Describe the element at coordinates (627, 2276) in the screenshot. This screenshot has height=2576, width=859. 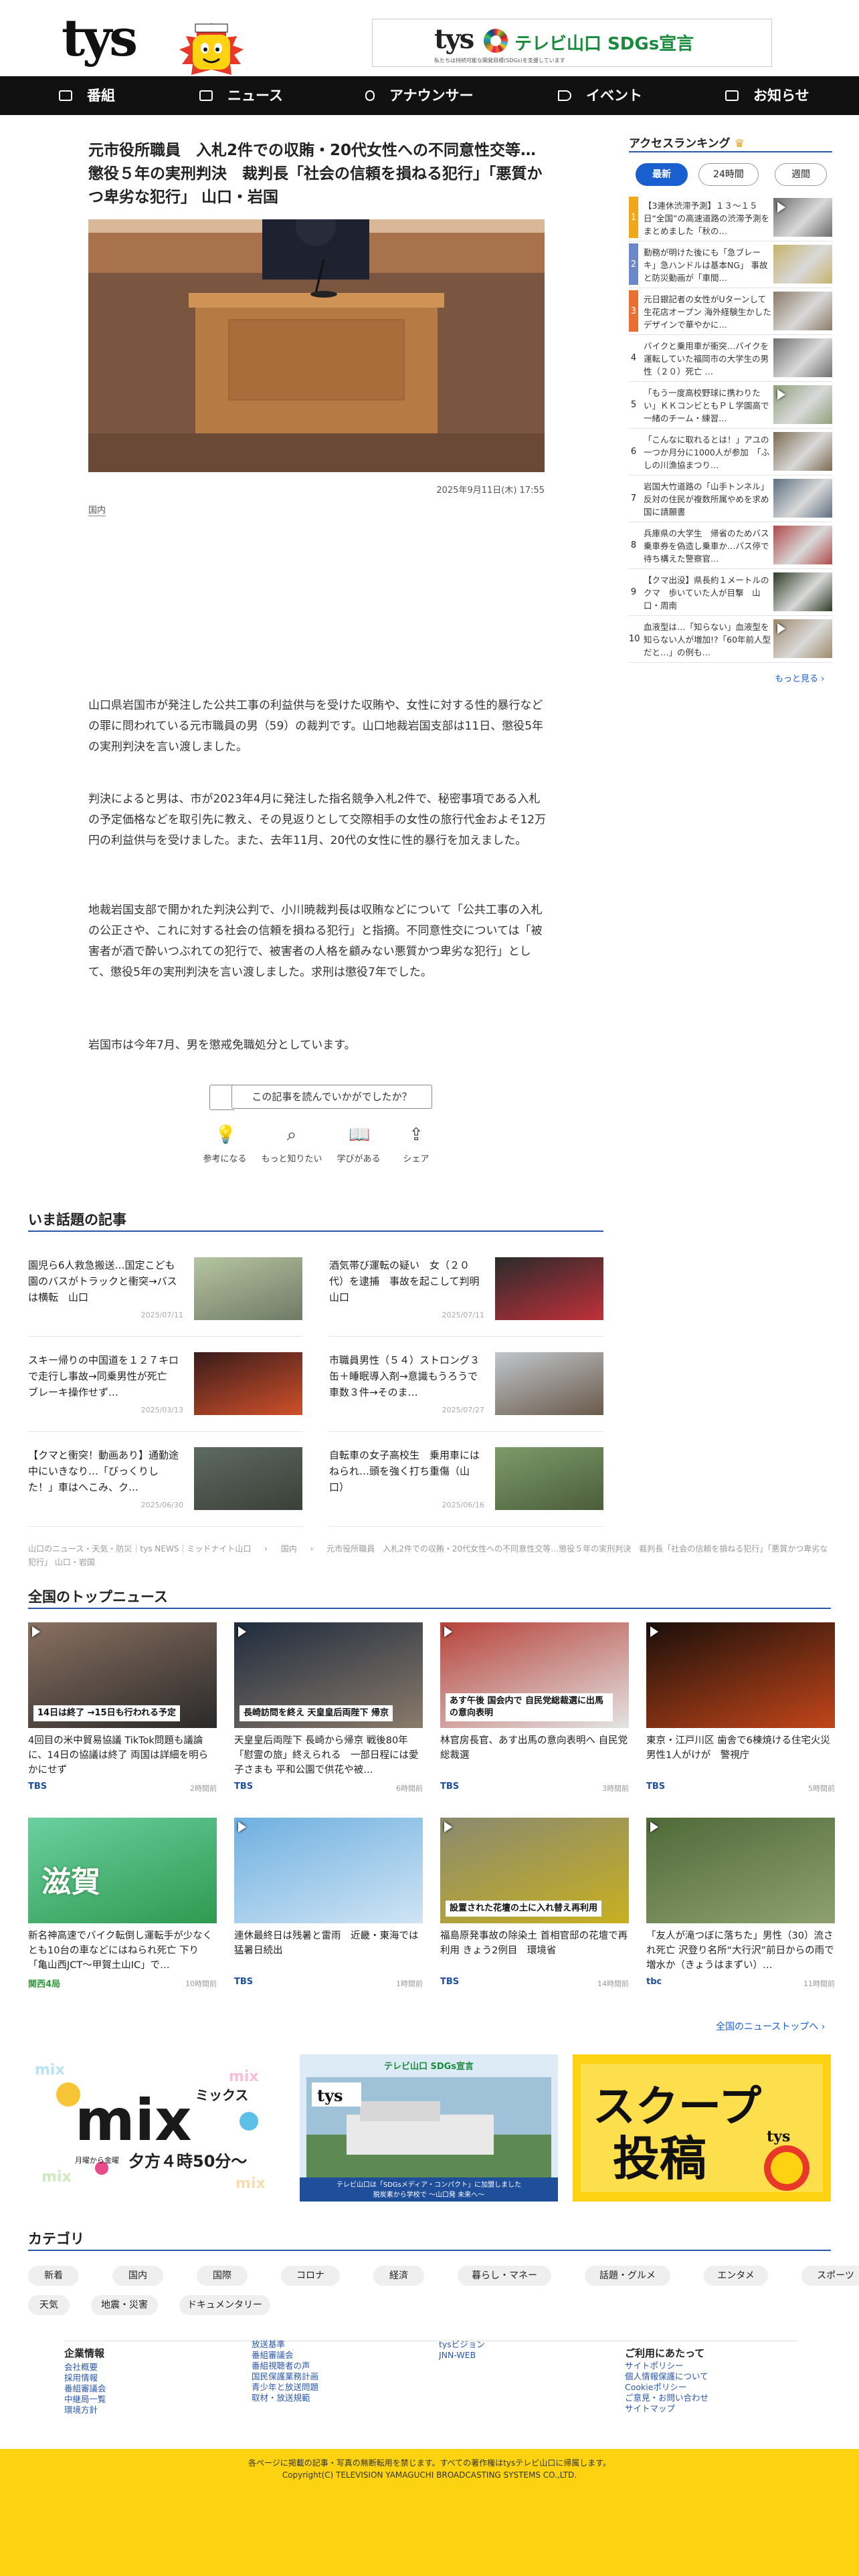
I see `category-chip: 話題・グルメ` at that location.